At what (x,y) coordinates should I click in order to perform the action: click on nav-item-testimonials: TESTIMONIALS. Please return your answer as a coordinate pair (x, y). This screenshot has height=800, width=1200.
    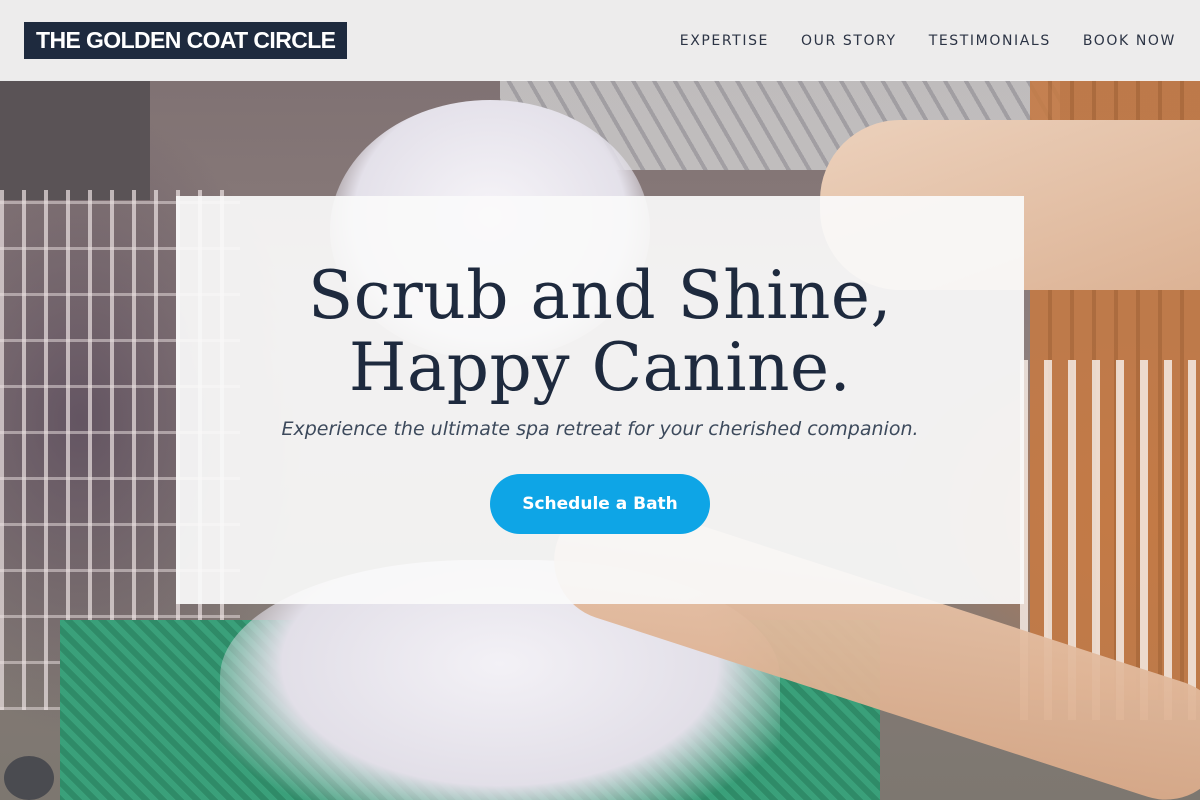
    Looking at the image, I should click on (990, 41).